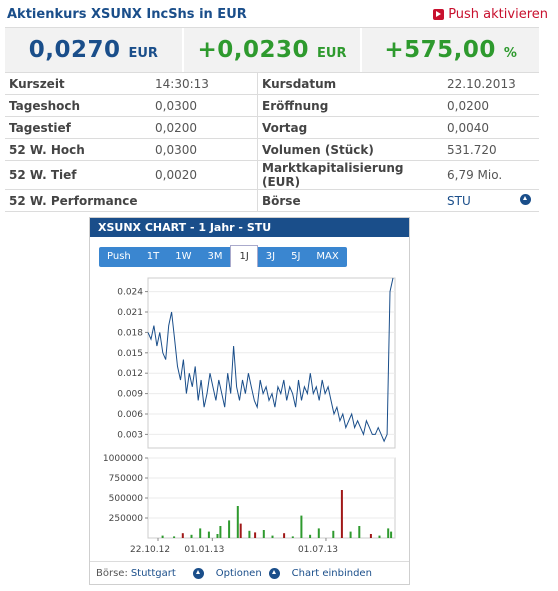 Image resolution: width=558 pixels, height=591 pixels. I want to click on tab-1j: 1J, so click(244, 256).